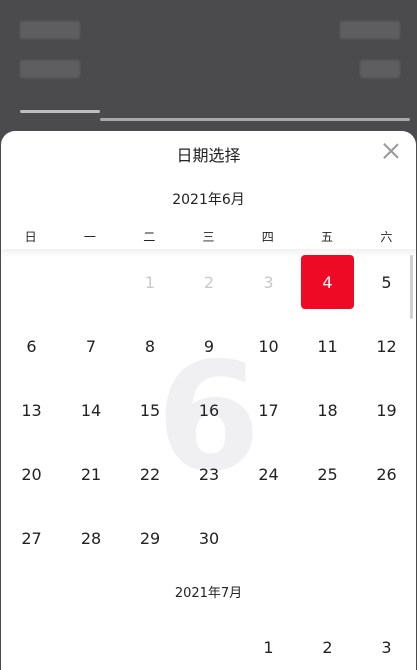  Describe the element at coordinates (209, 538) in the screenshot. I see `calendar-day: 30` at that location.